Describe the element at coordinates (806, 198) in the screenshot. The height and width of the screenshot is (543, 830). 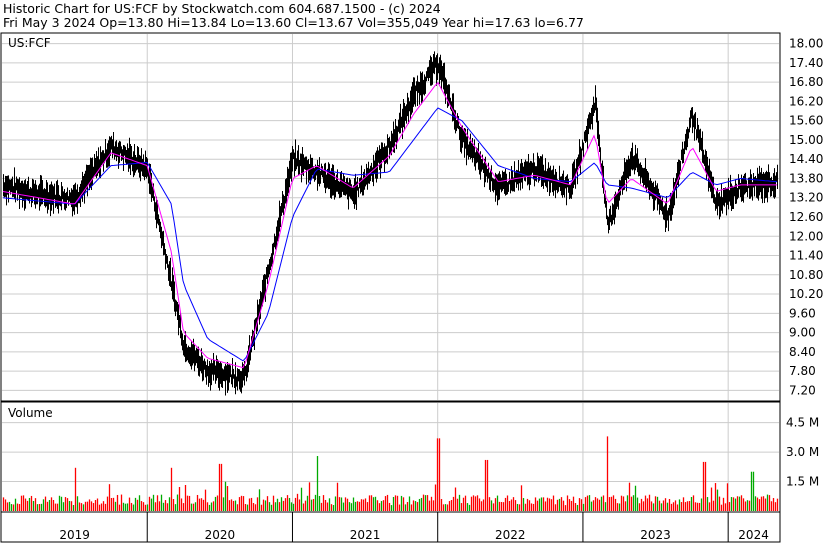
I see `price-tick-label: 13.20` at that location.